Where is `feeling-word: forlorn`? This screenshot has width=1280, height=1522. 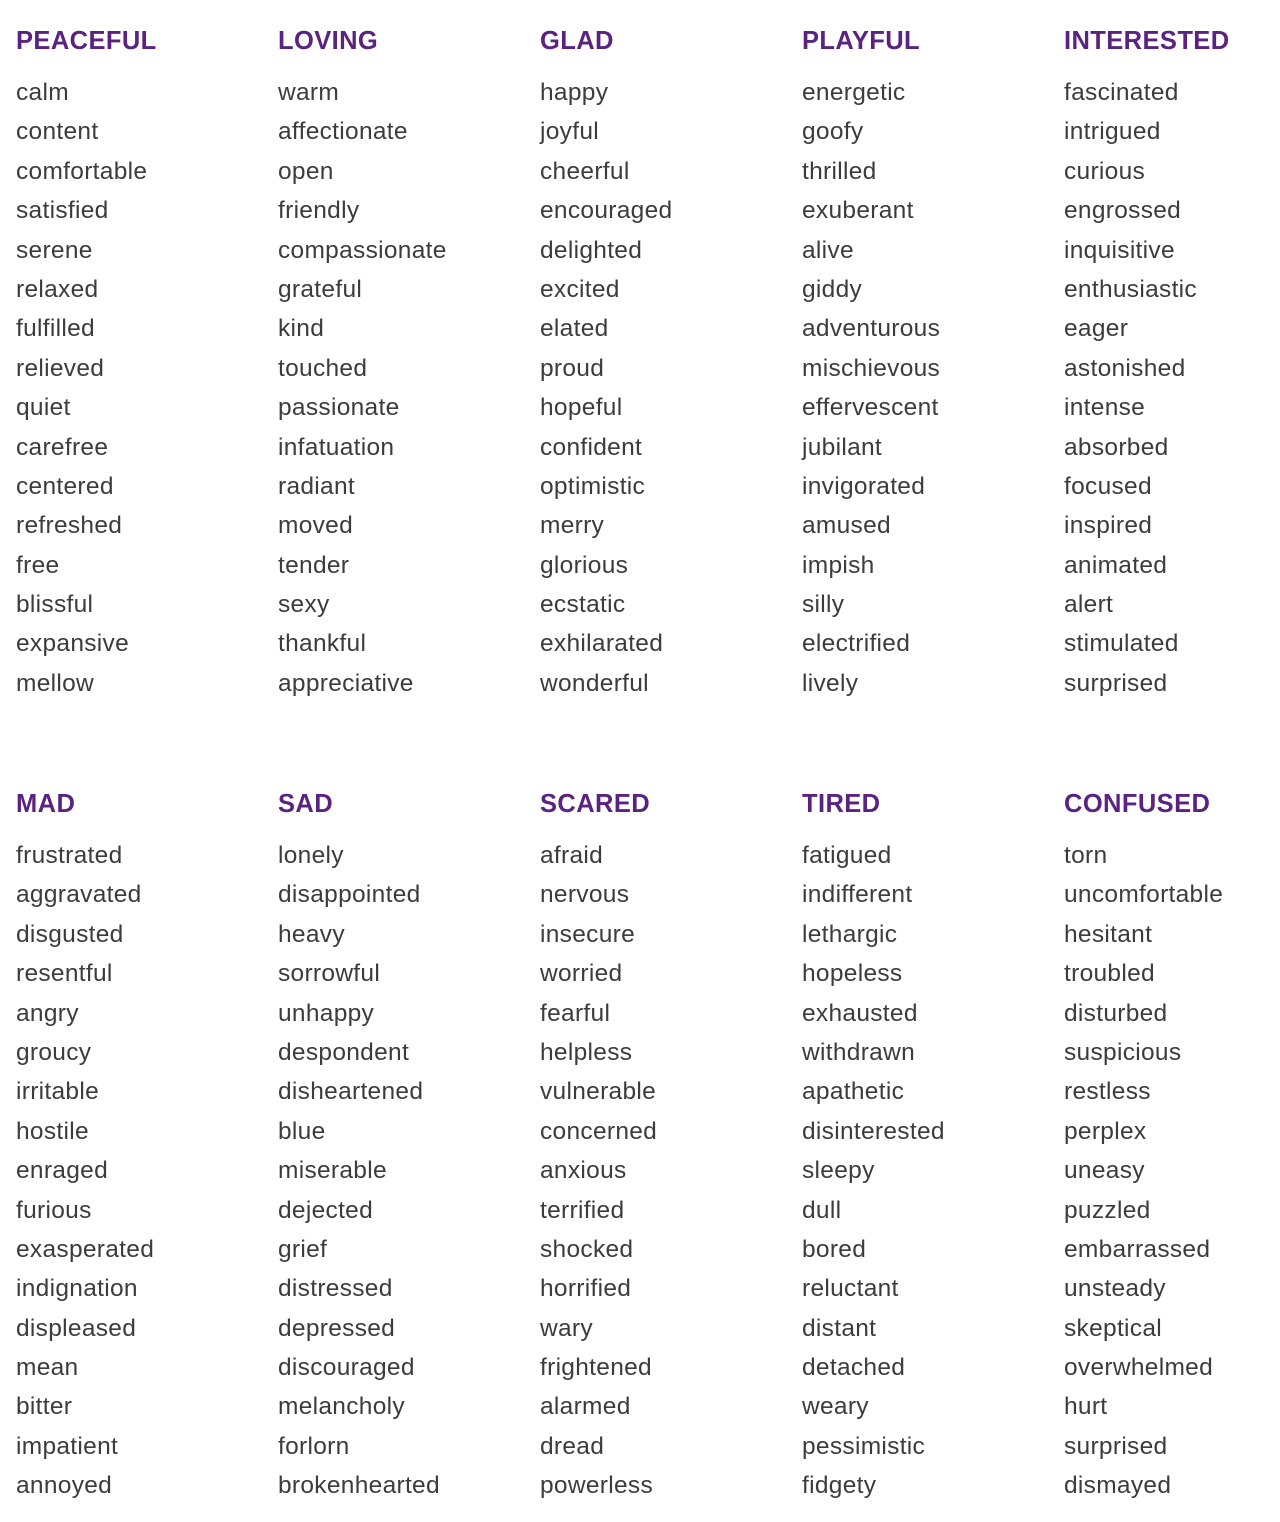
feeling-word: forlorn is located at coordinates (314, 1446).